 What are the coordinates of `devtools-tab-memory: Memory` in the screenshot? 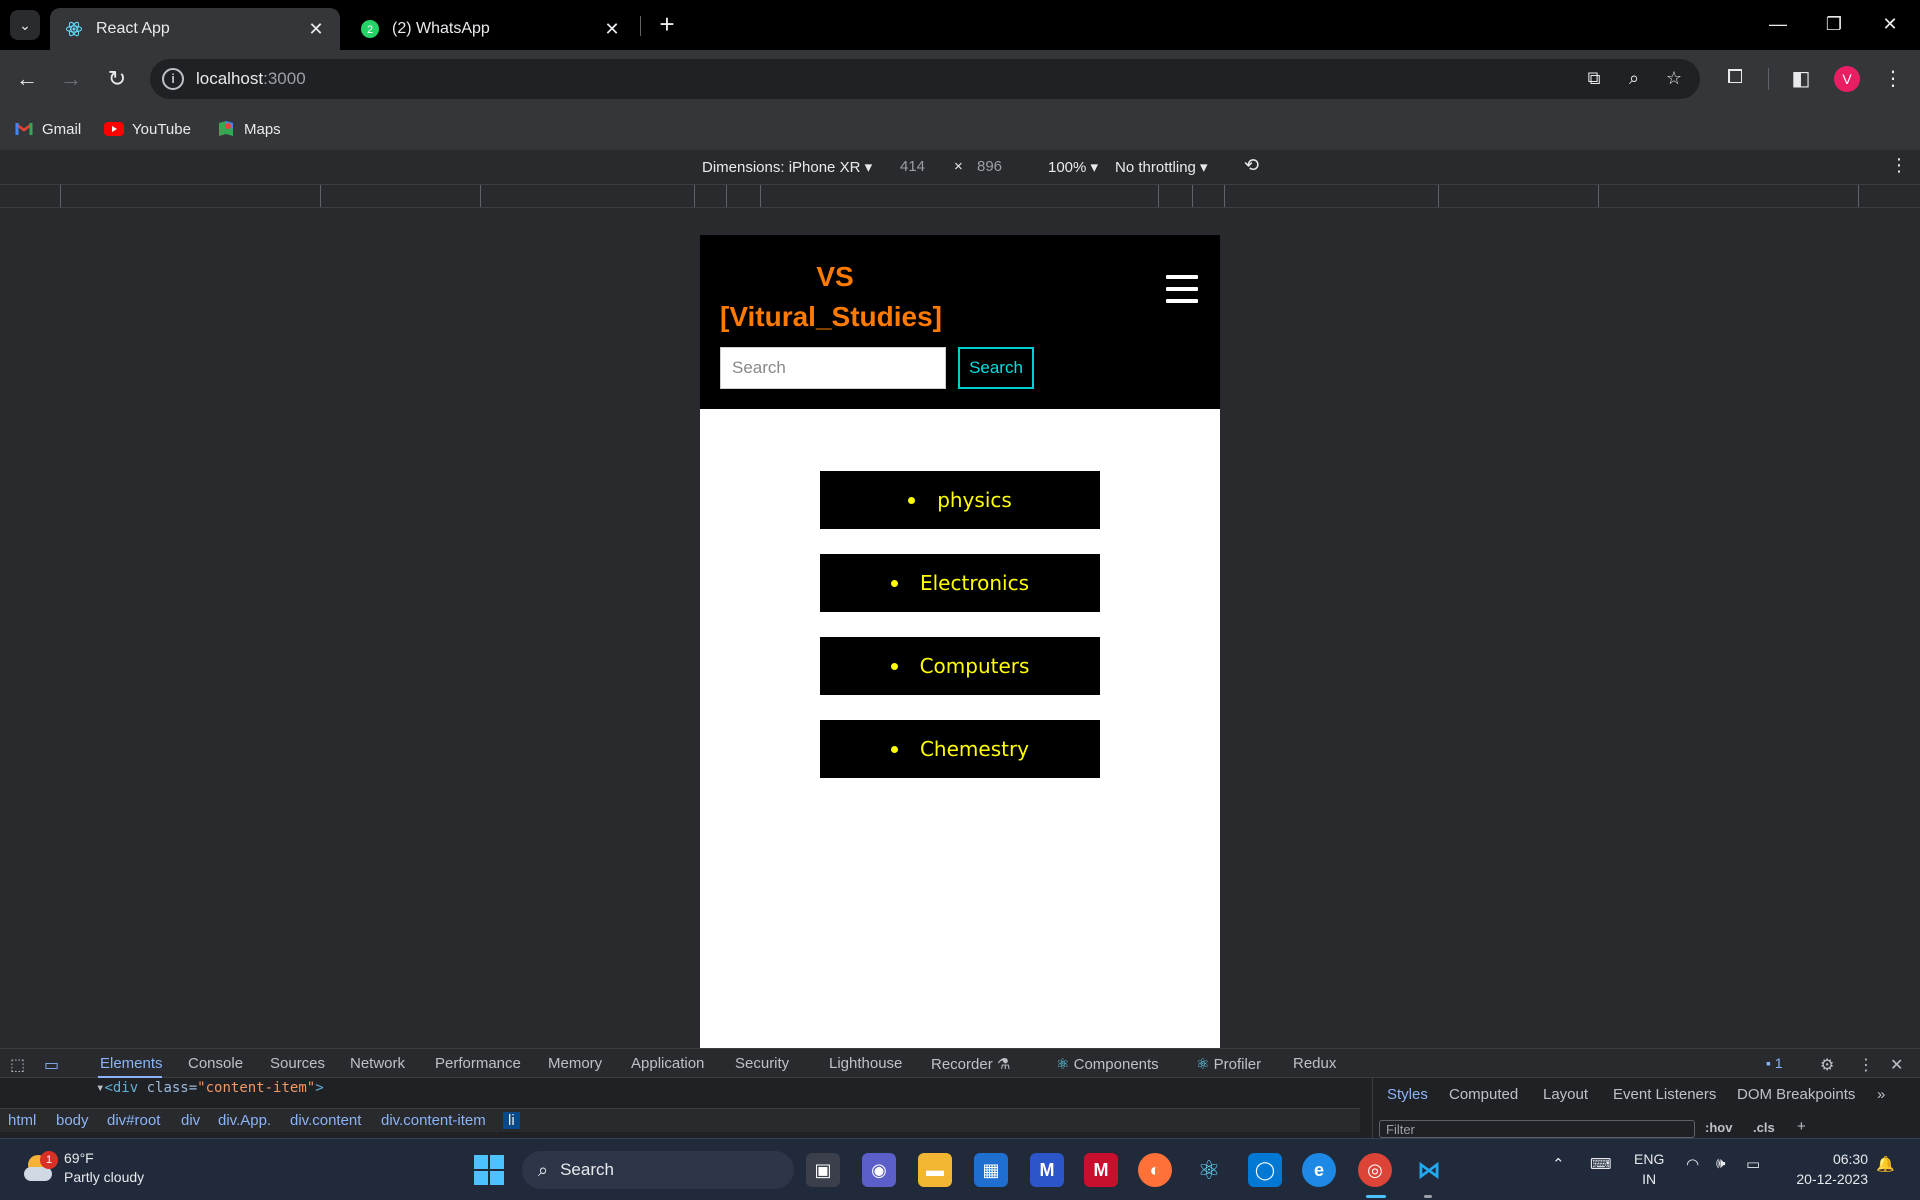 It's located at (575, 1063).